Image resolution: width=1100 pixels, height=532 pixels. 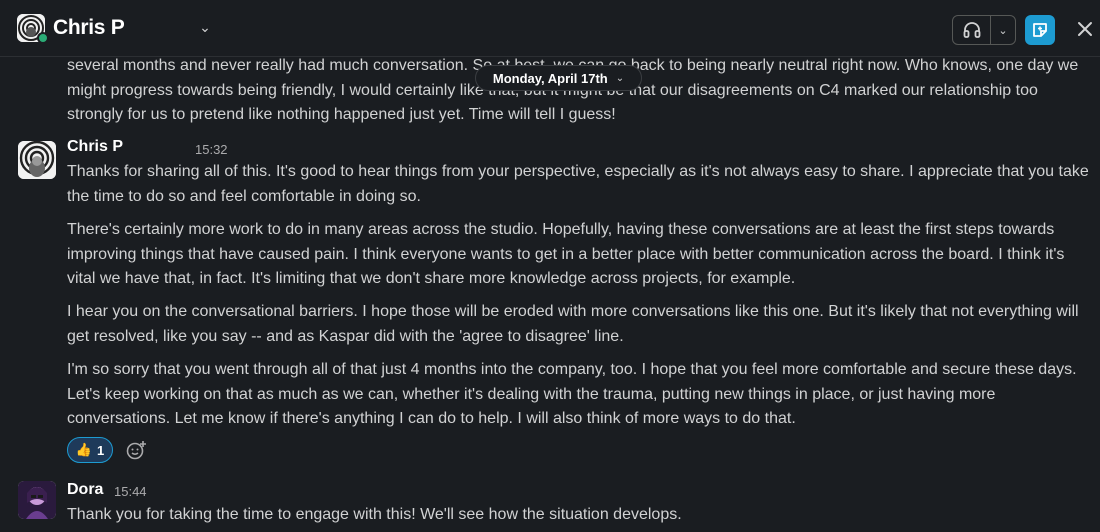 What do you see at coordinates (89, 28) in the screenshot?
I see `conversation-name: Chris P` at bounding box center [89, 28].